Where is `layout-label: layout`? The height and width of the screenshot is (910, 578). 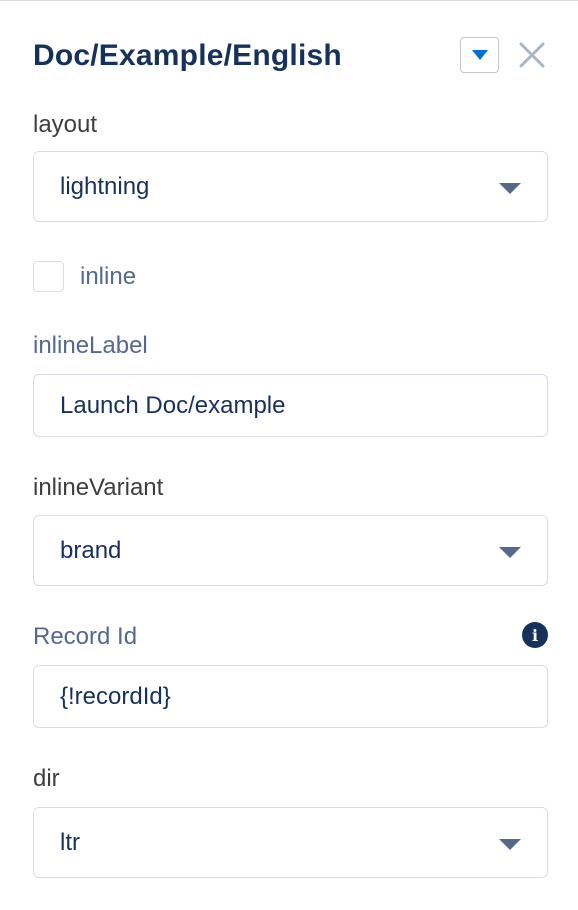 layout-label: layout is located at coordinates (65, 124).